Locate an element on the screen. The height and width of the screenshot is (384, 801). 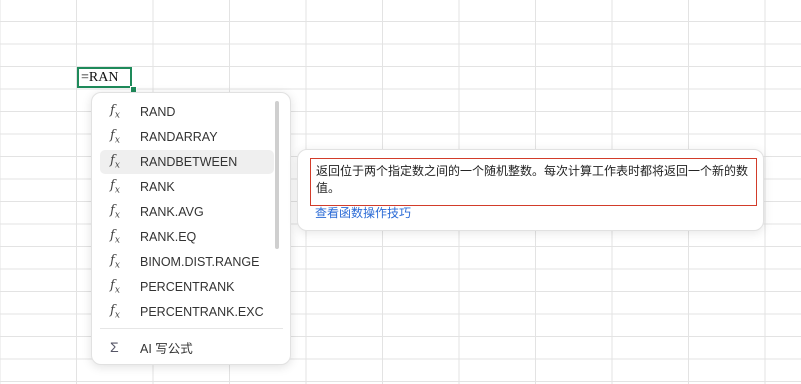
function-name: RANK is located at coordinates (157, 187).